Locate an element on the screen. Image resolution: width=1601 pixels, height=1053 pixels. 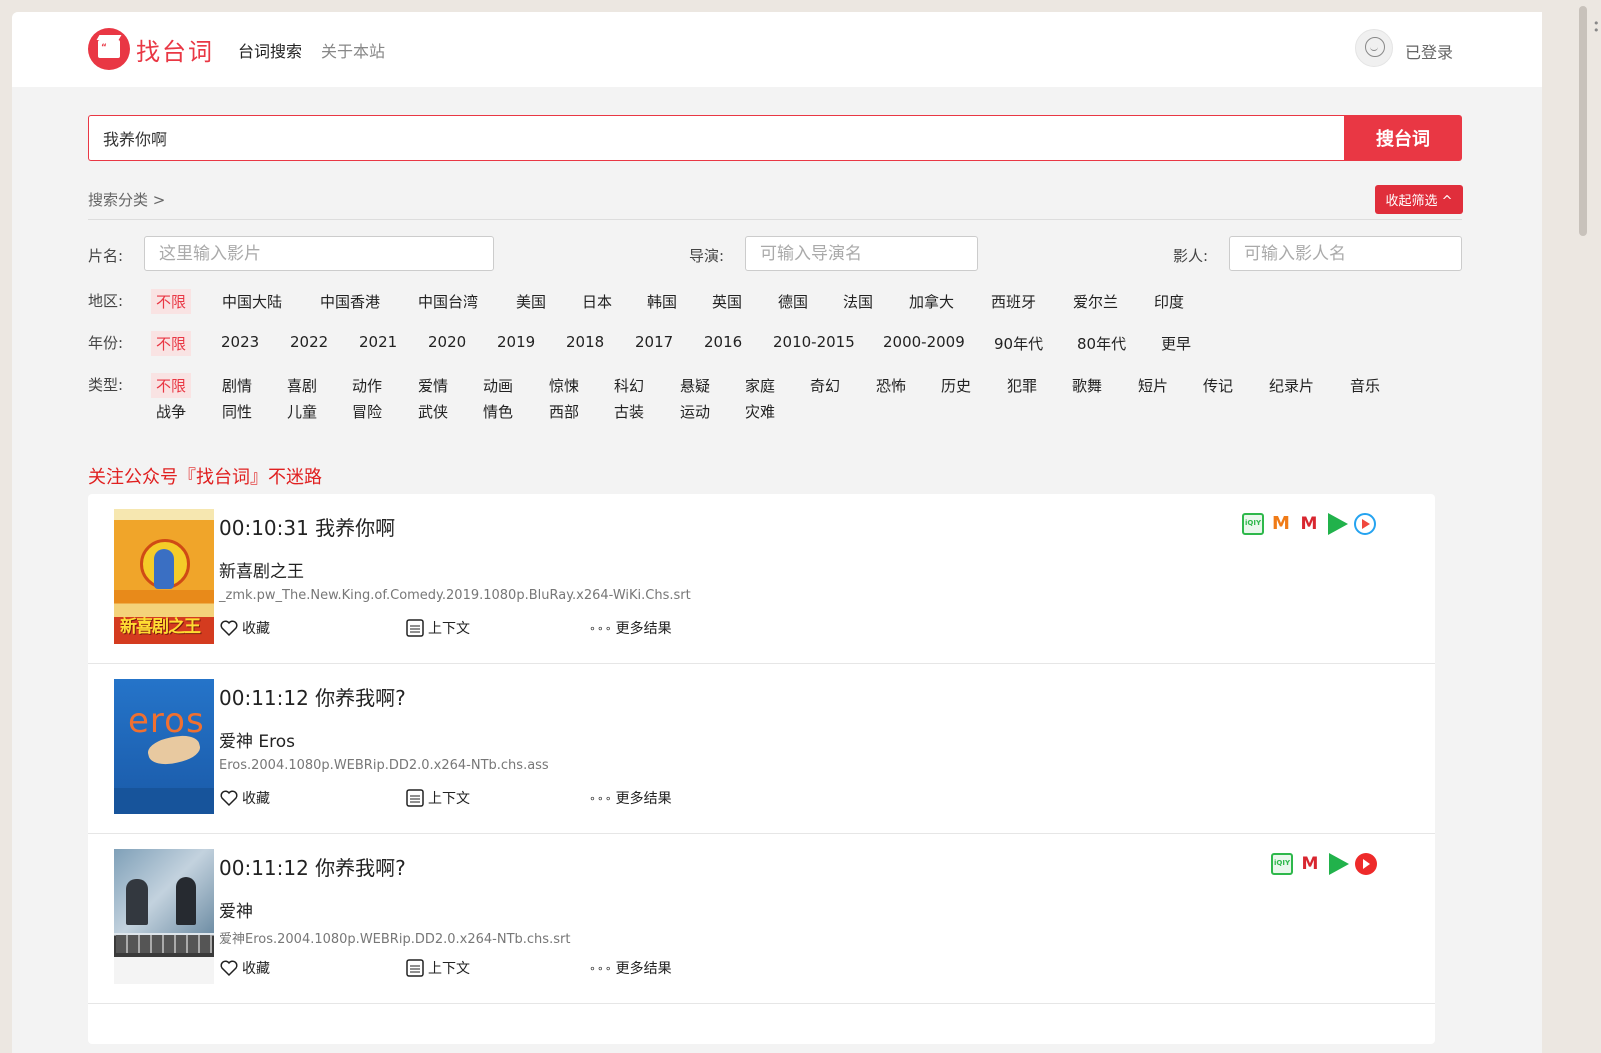
genre-option: 悬疑 is located at coordinates (695, 385).